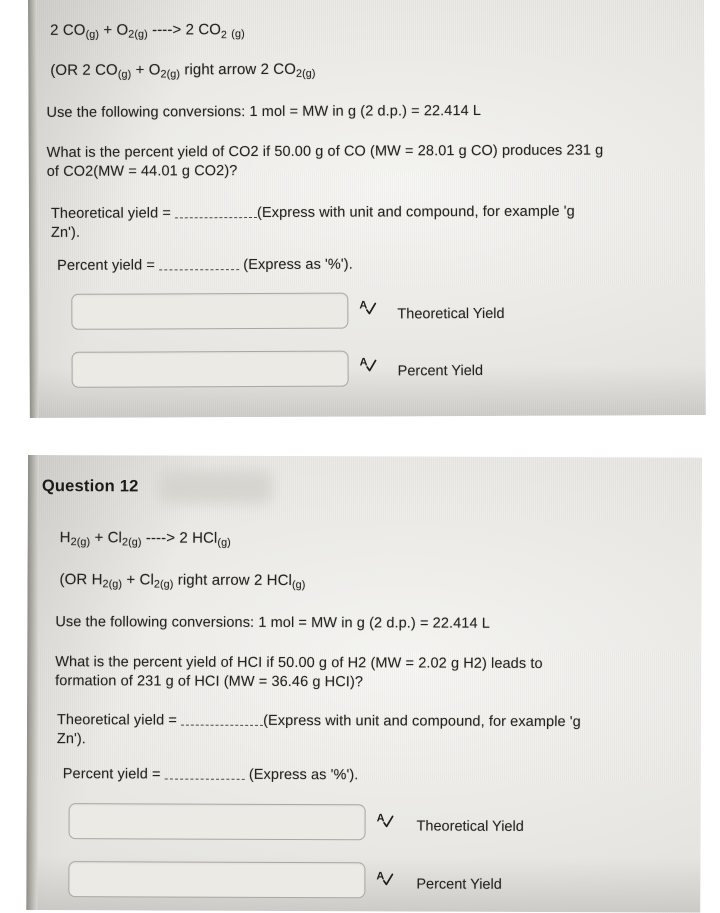  What do you see at coordinates (147, 31) in the screenshot?
I see `q11-equation-main: 2 CO(g) + O2(g) ----> 2 CO2 (g)` at bounding box center [147, 31].